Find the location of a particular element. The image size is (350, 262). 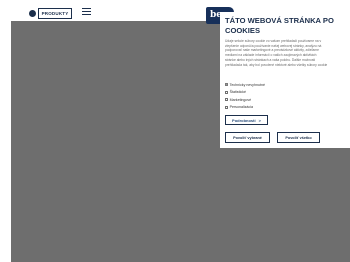

option-label: Technicky nevyhnutné is located at coordinates (247, 84).